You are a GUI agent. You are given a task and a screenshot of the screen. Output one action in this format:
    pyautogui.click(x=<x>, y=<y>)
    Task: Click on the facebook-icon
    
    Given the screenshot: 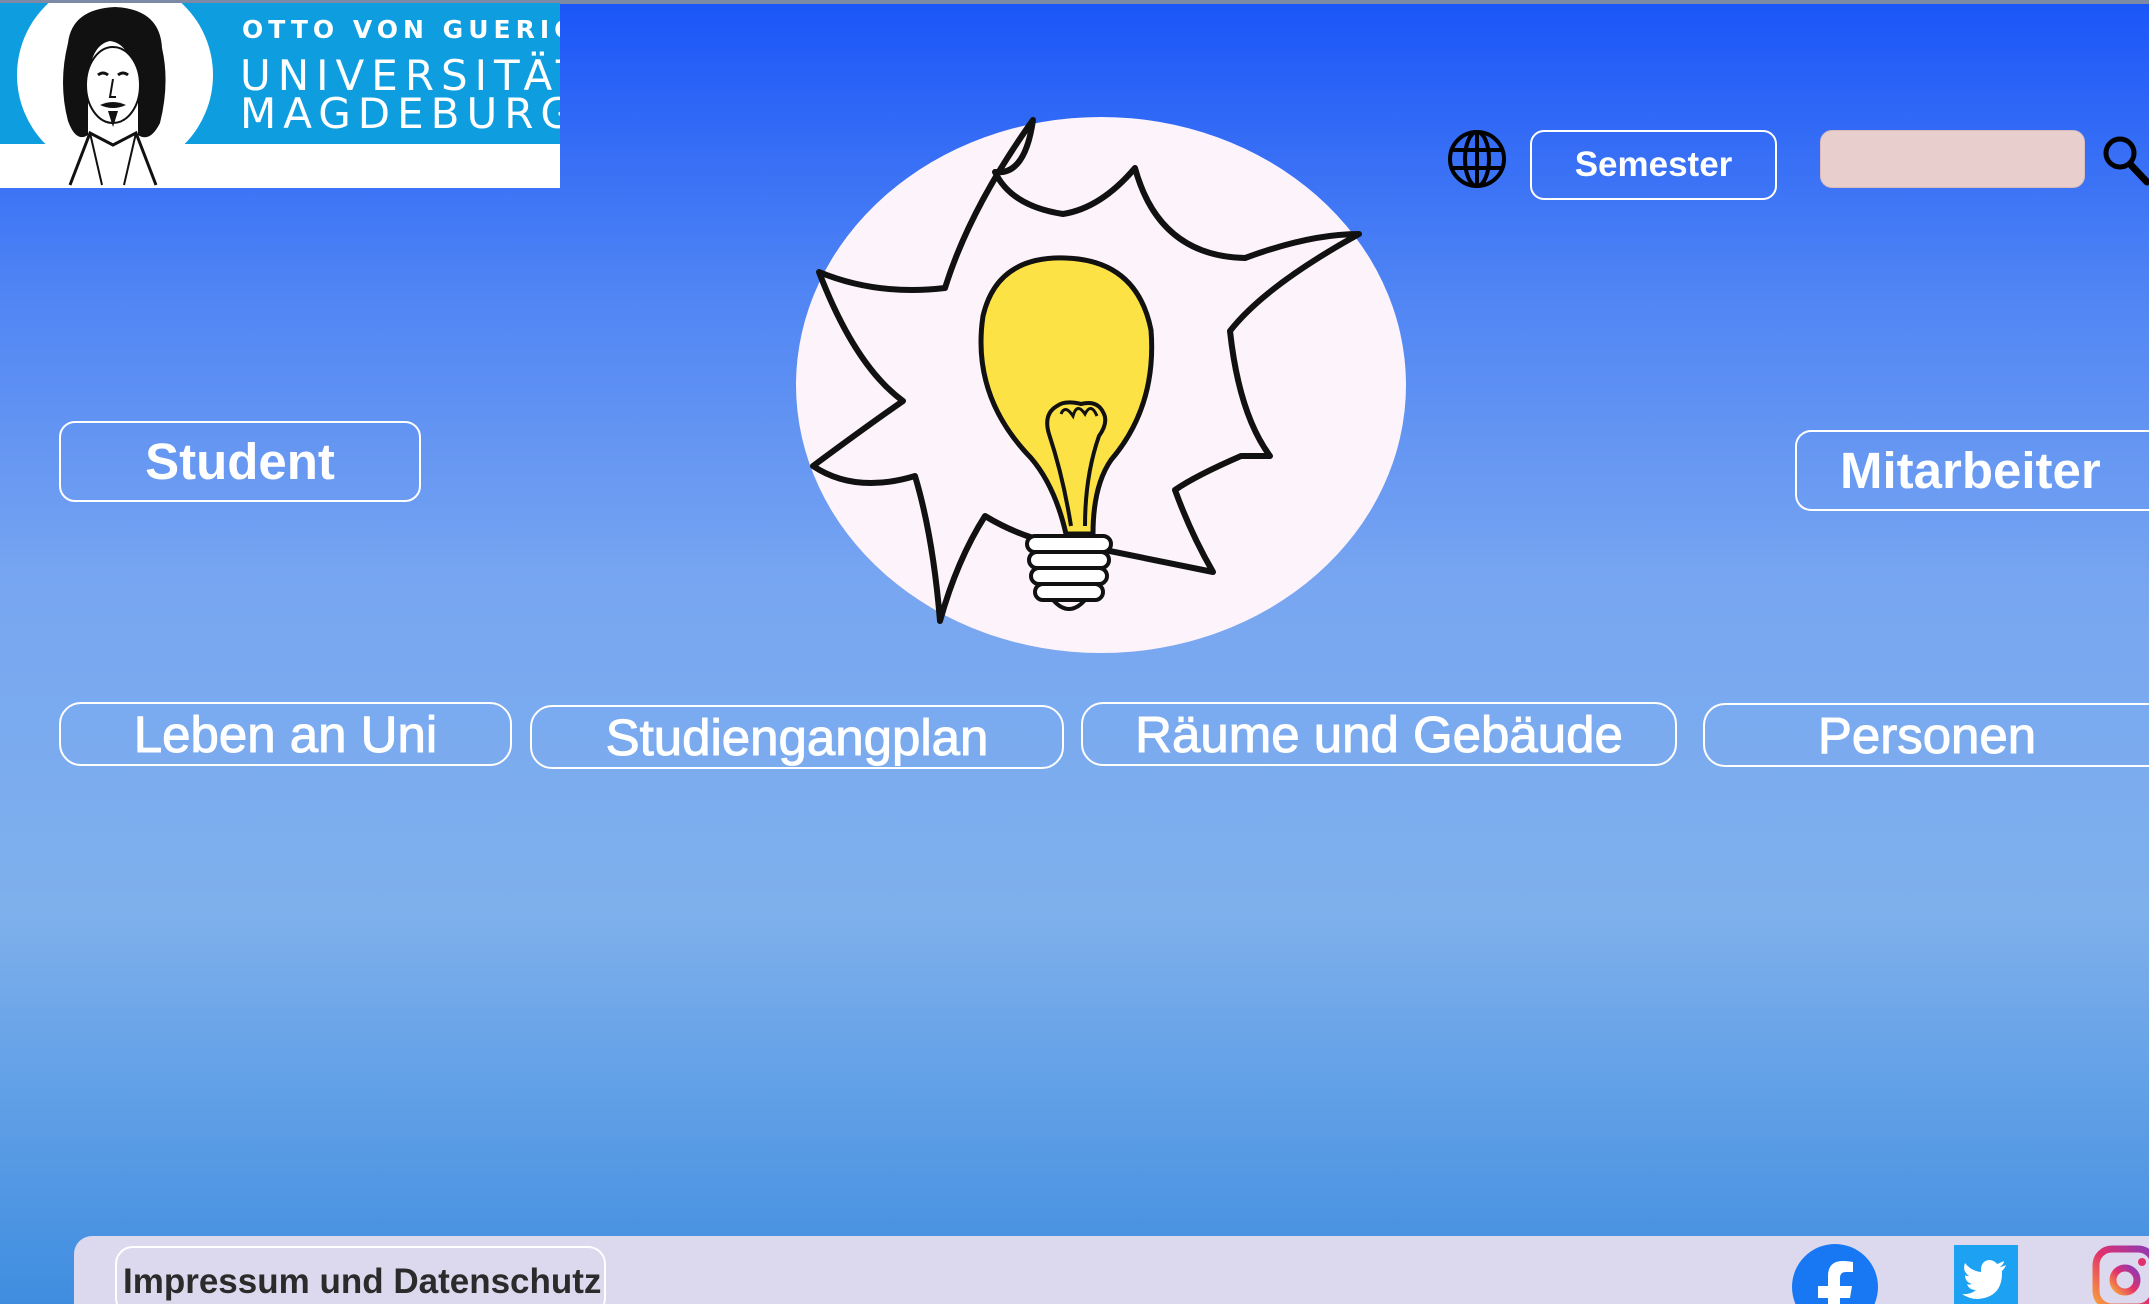 What is the action you would take?
    pyautogui.click(x=1835, y=1274)
    